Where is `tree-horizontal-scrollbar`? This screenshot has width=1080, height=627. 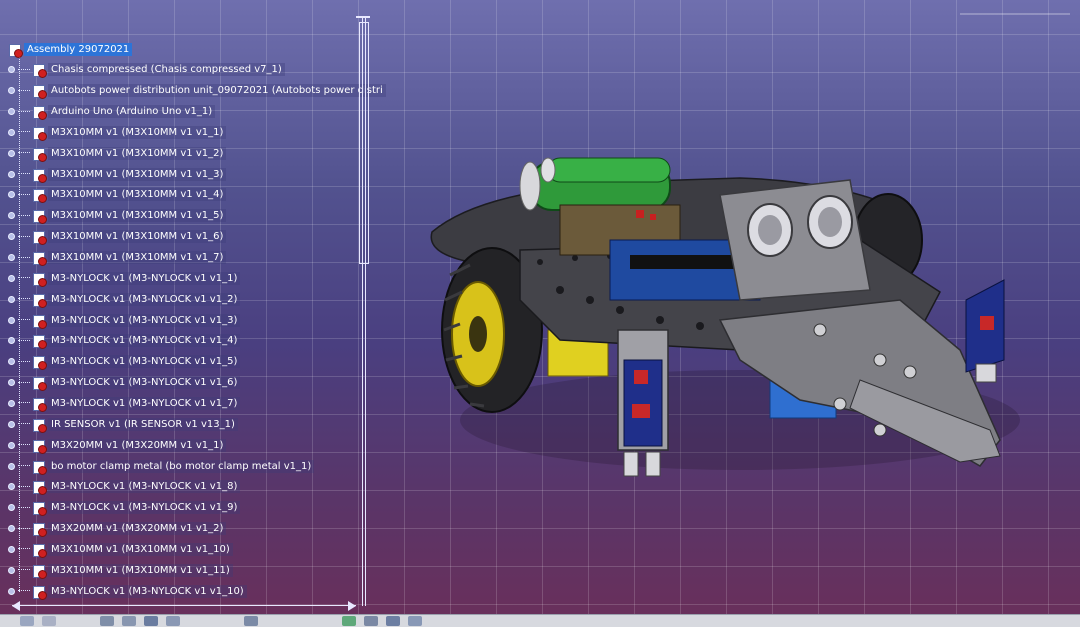 tree-horizontal-scrollbar is located at coordinates (184, 606).